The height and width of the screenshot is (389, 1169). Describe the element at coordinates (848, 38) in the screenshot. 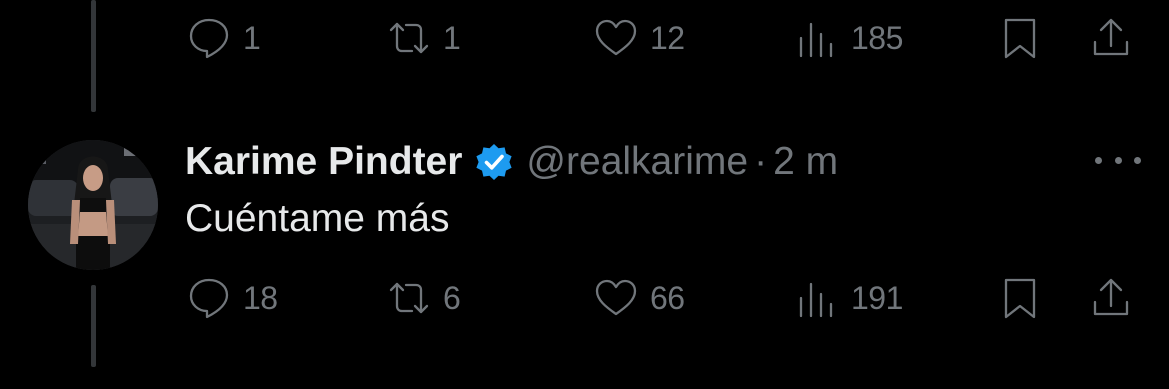

I see `views-button: 185` at that location.